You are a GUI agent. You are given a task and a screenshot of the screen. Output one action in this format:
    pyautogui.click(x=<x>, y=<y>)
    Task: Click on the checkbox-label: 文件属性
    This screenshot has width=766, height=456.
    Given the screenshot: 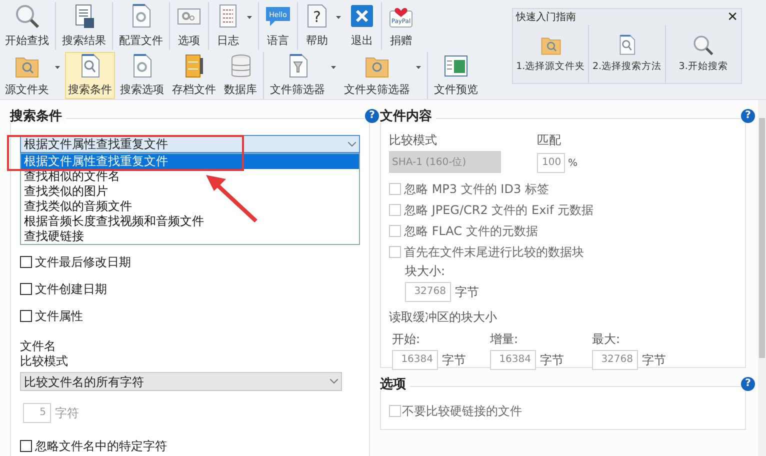 What is the action you would take?
    pyautogui.click(x=59, y=316)
    